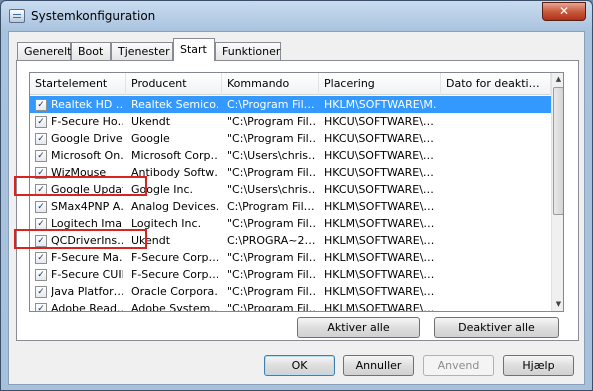  I want to click on list-vertical-scrollbar: ▲ ▼, so click(557, 192).